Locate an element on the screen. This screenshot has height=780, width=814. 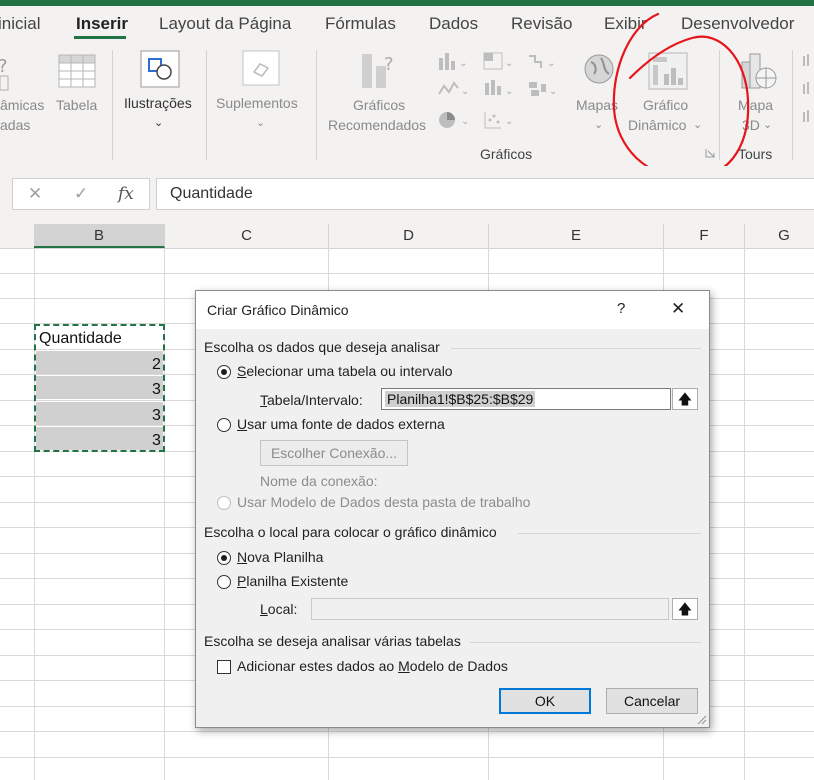
column-header-b: B is located at coordinates (99, 236).